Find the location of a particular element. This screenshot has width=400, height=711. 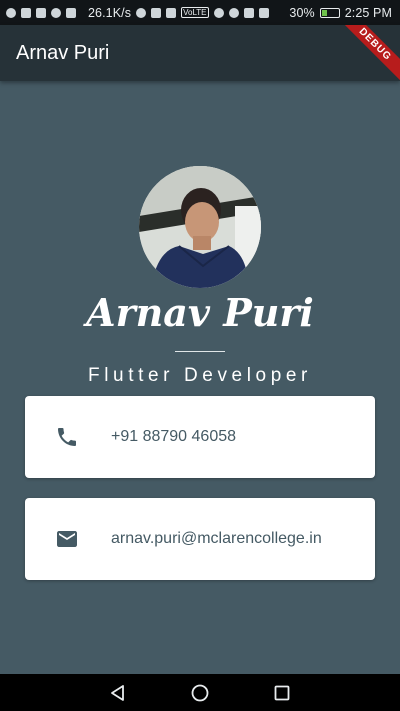

profile-role: Flutter Developer is located at coordinates (200, 375).